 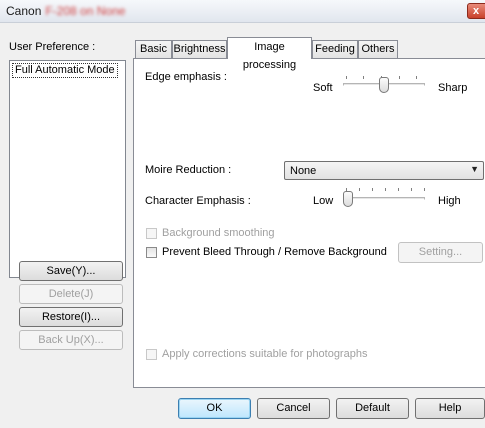 I want to click on window-title-model: F-208 on None, so click(x=85, y=11).